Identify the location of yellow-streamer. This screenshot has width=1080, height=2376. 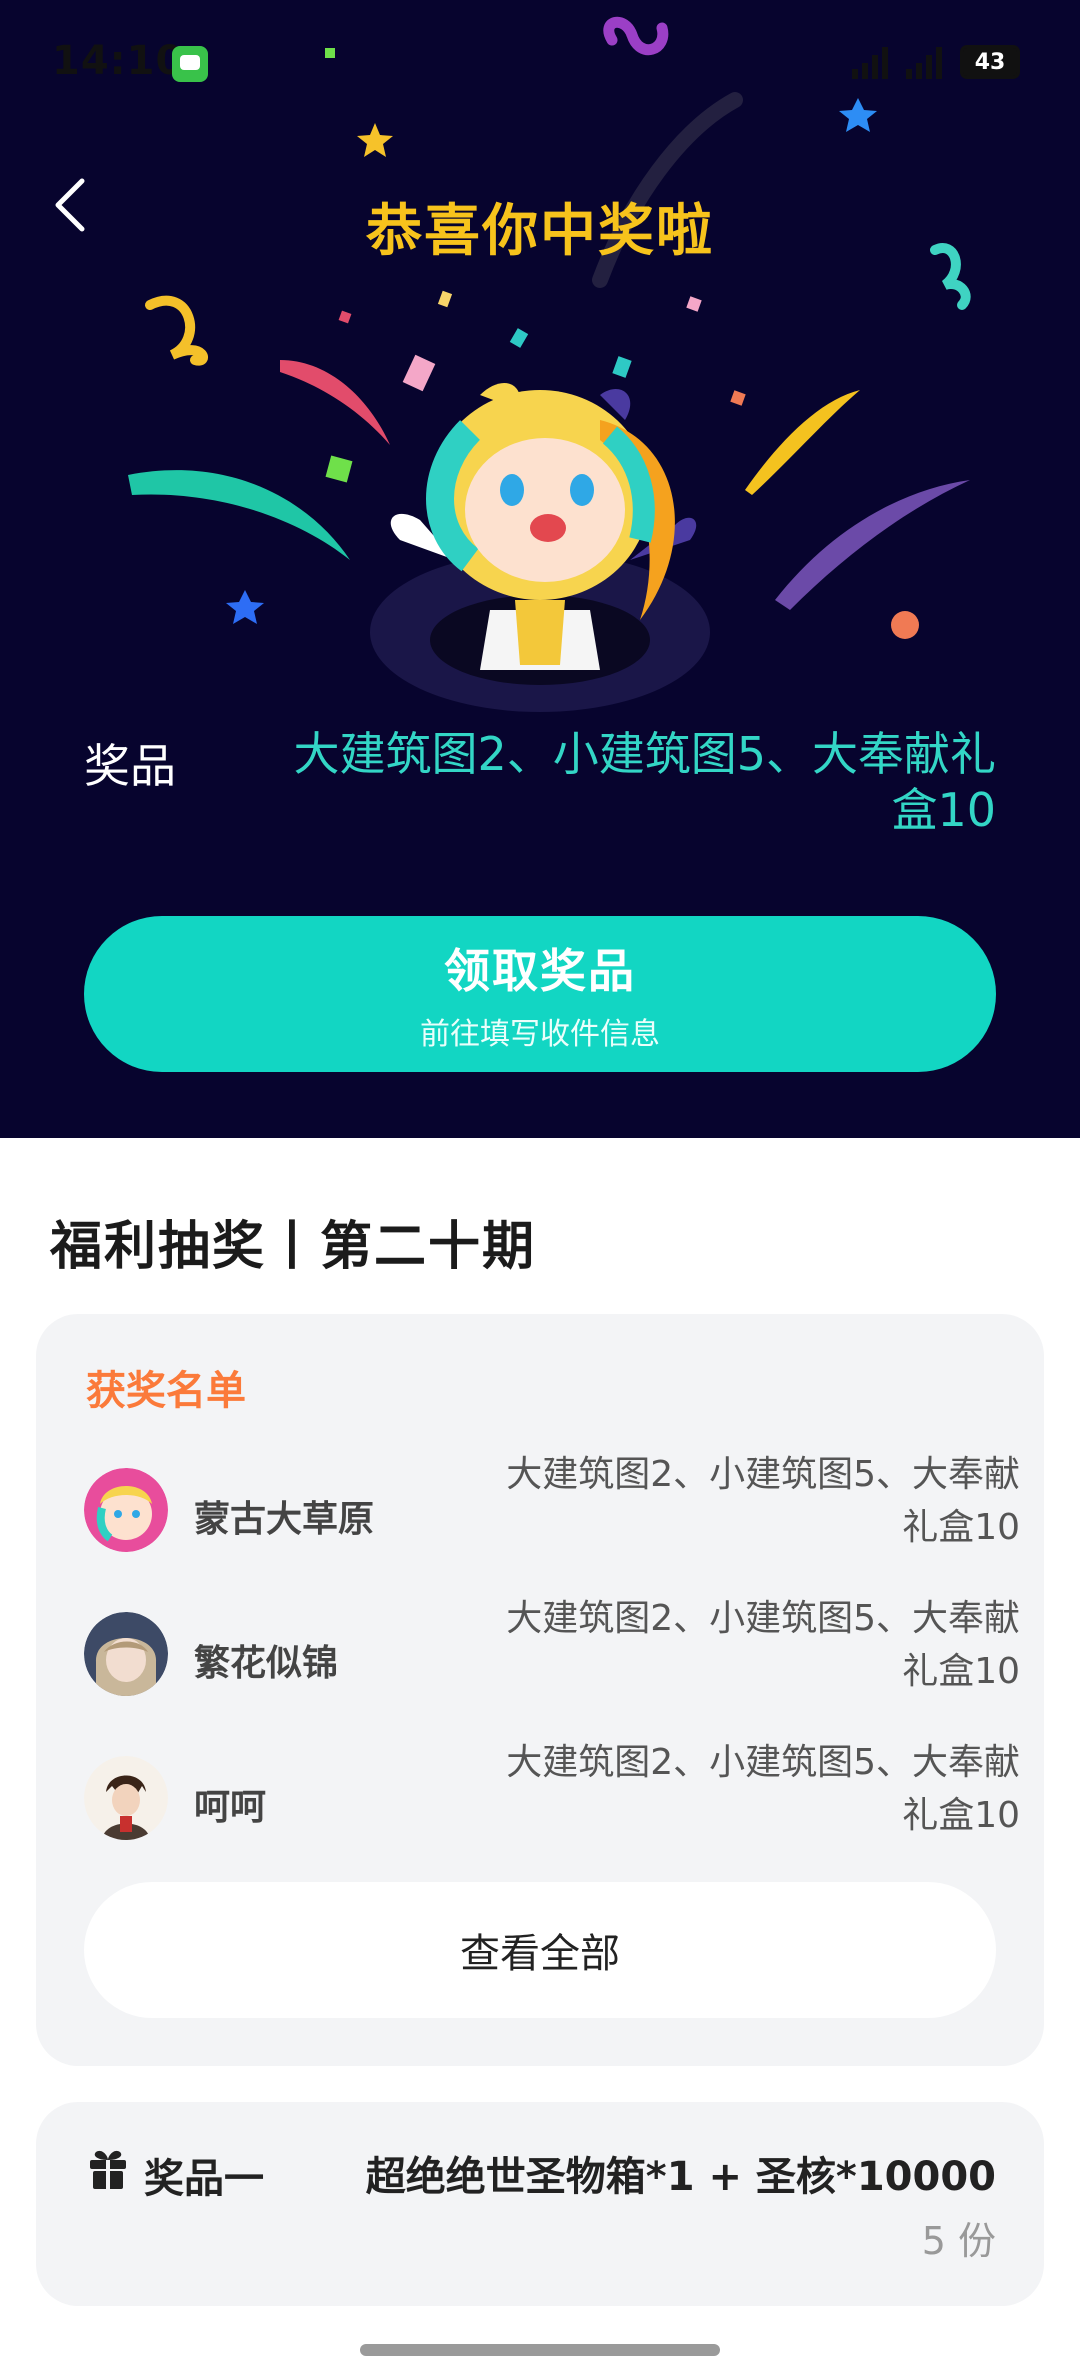
(802, 442).